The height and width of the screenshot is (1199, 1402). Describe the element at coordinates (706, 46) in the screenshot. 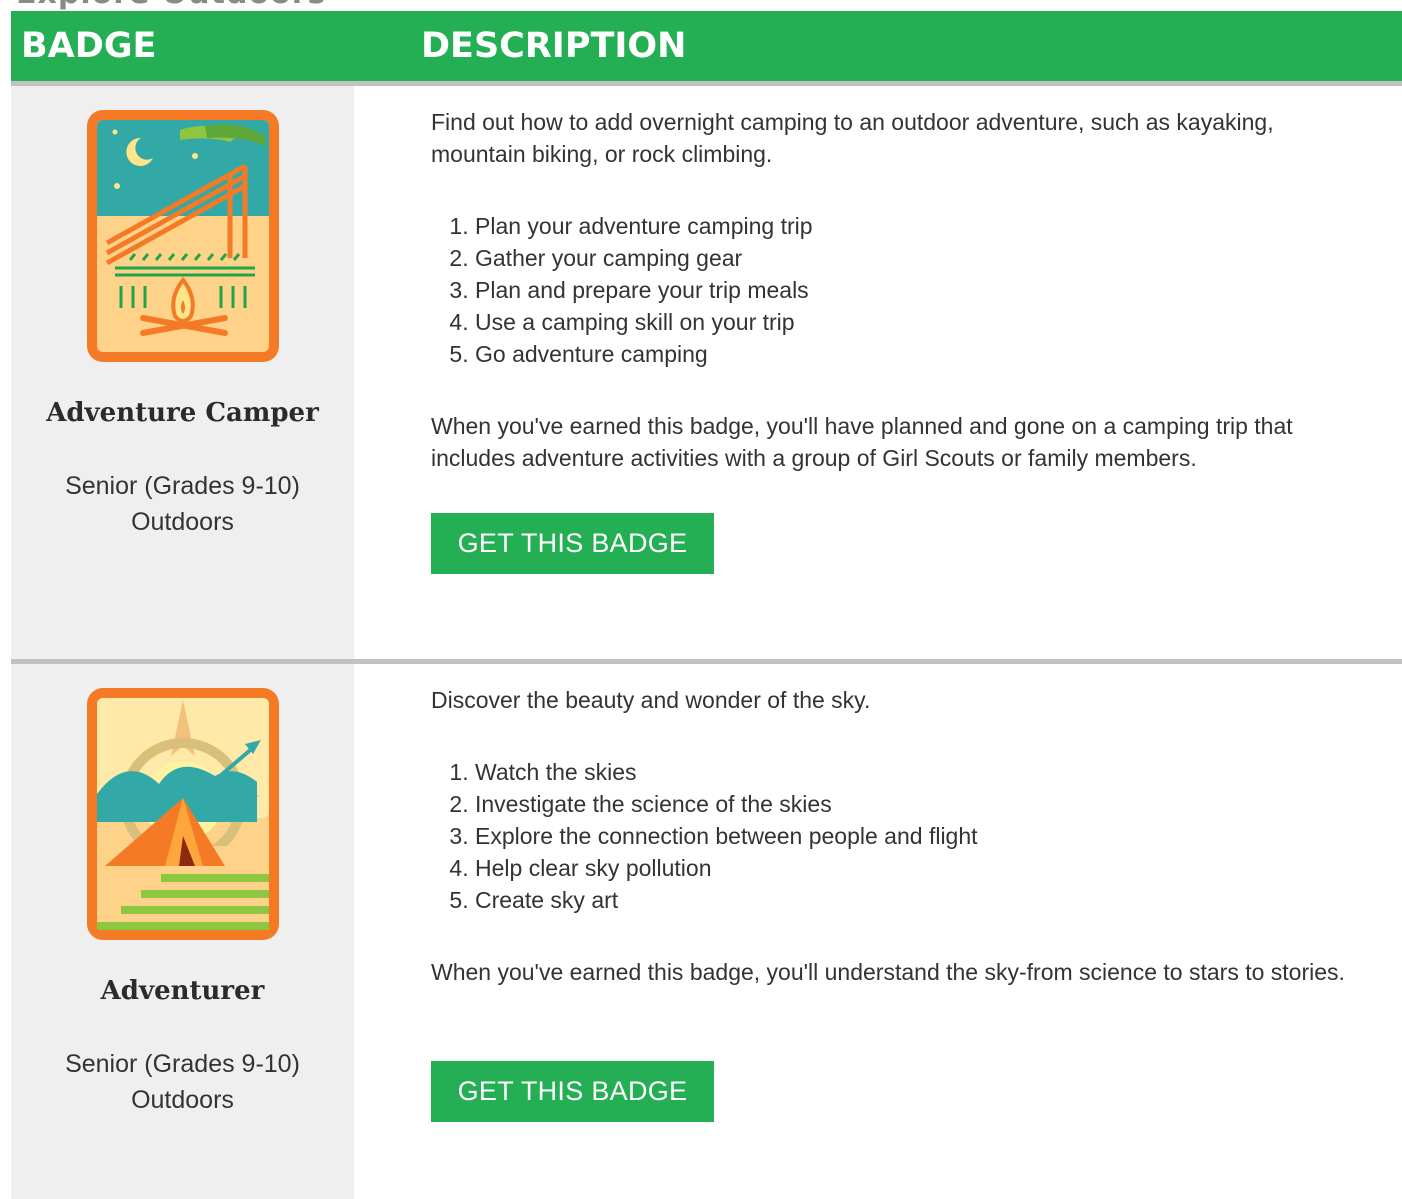

I see `table-header: BADGE DESCRIPTION` at that location.